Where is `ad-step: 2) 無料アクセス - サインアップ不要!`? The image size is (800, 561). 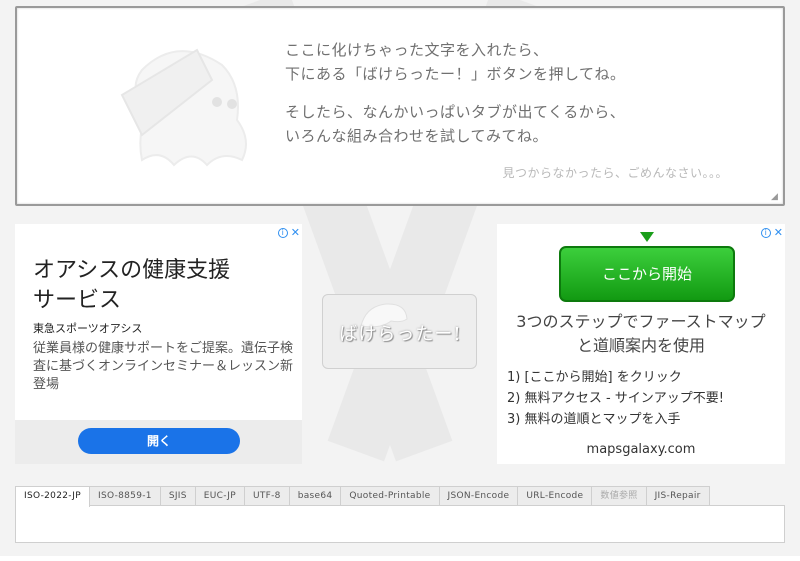 ad-step: 2) 無料アクセス - サインアップ不要! is located at coordinates (615, 398).